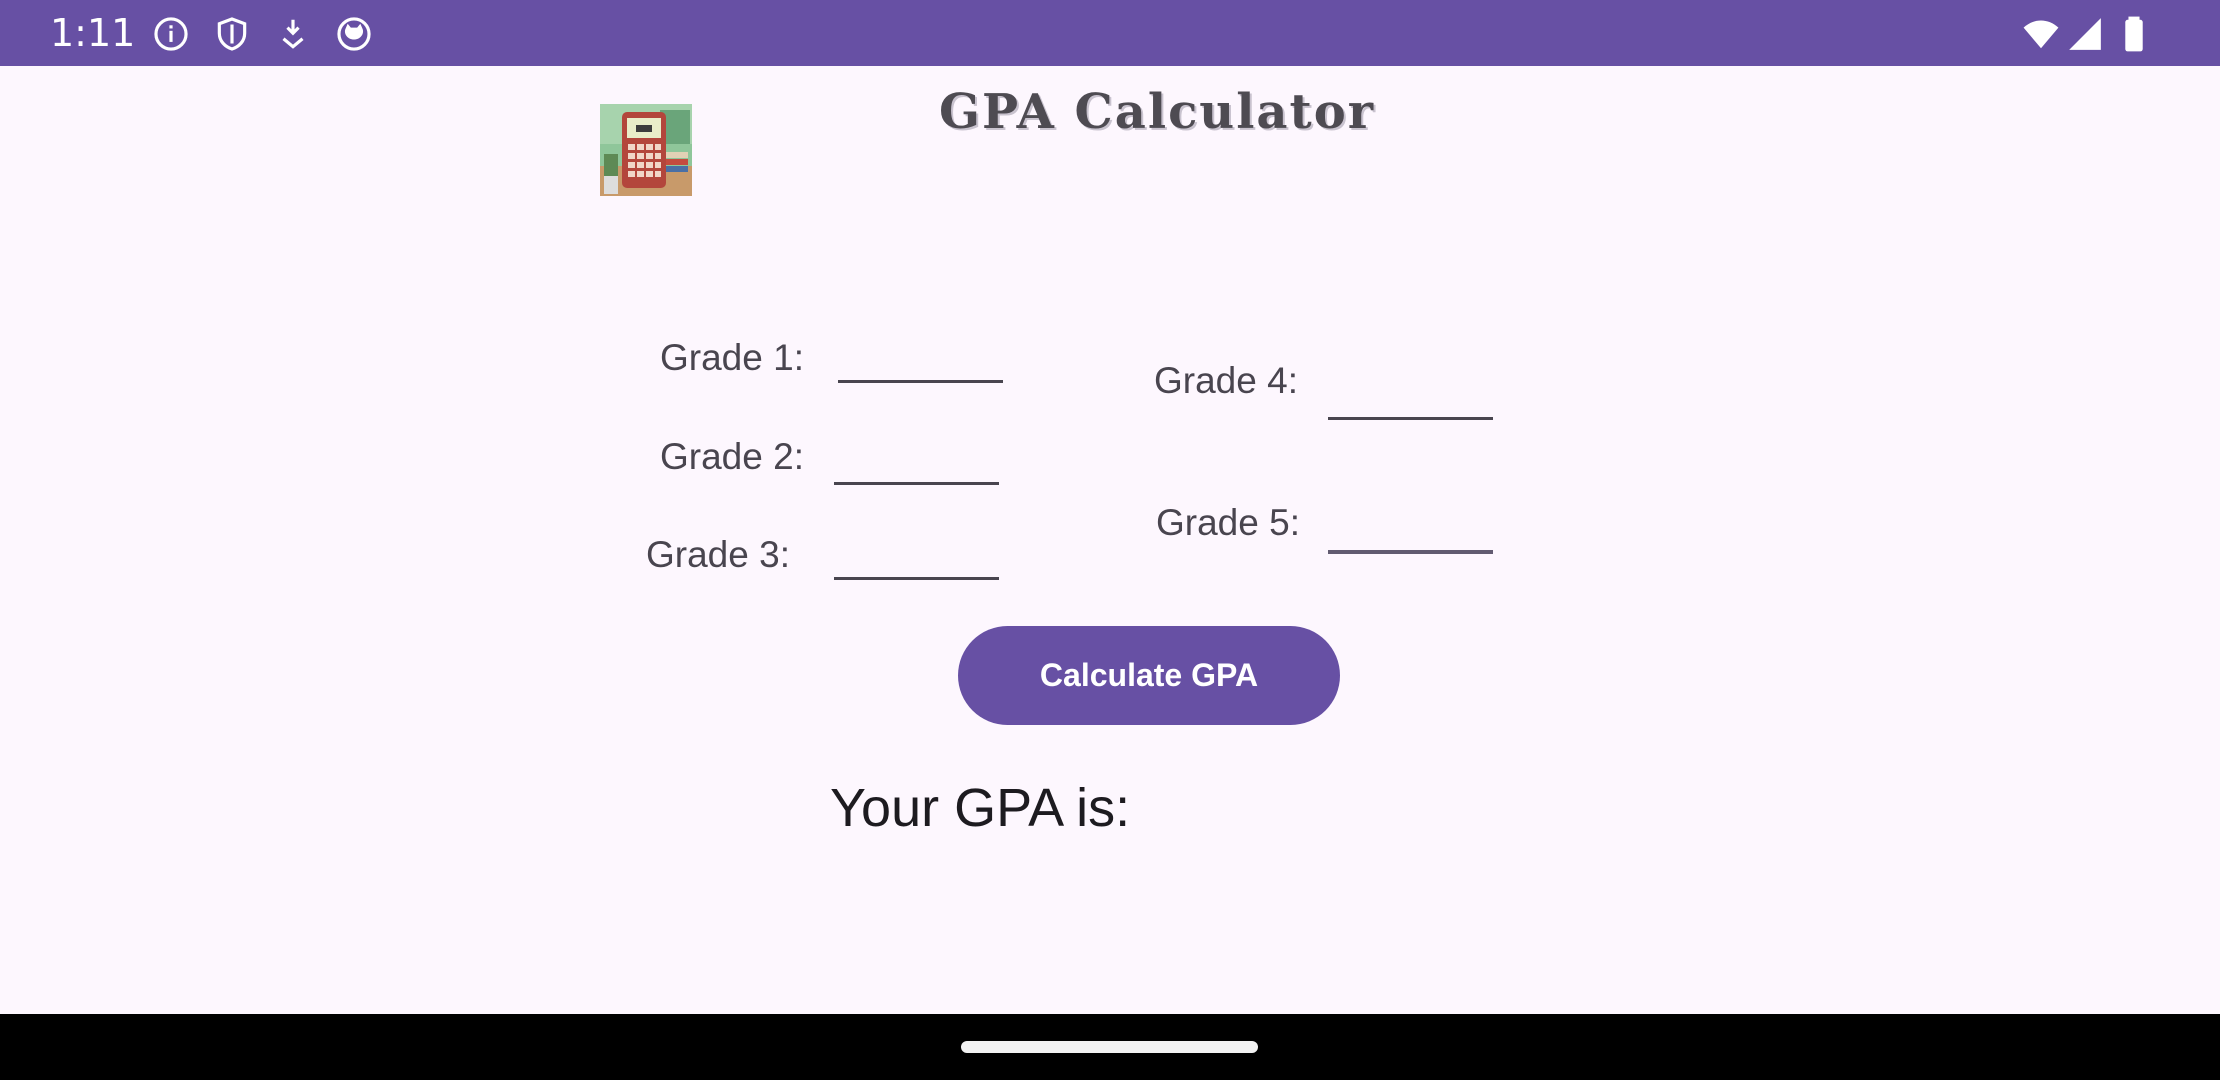 Image resolution: width=2220 pixels, height=1080 pixels. Describe the element at coordinates (732, 456) in the screenshot. I see `grade-2-label: Grade 2:` at that location.